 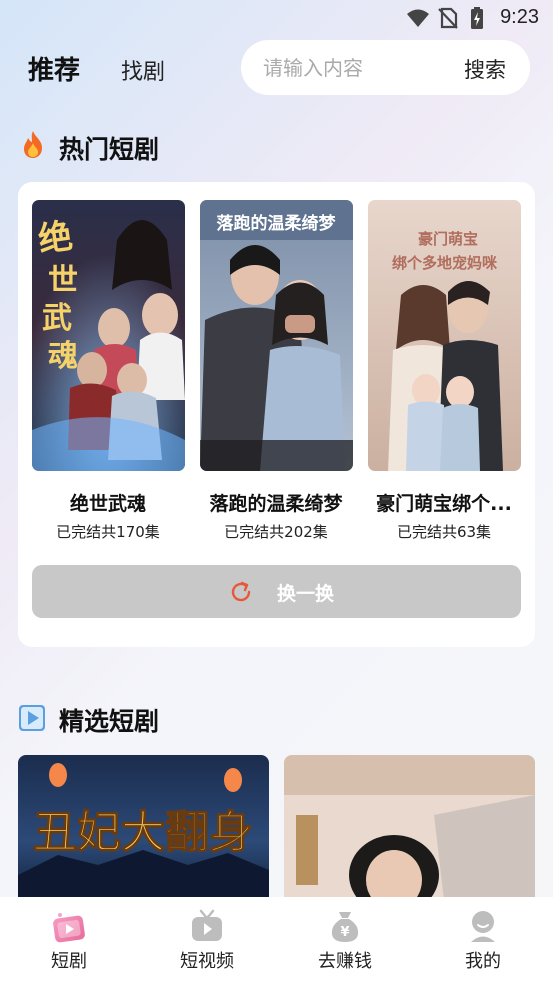 What do you see at coordinates (519, 17) in the screenshot?
I see `status-time: 9:23` at bounding box center [519, 17].